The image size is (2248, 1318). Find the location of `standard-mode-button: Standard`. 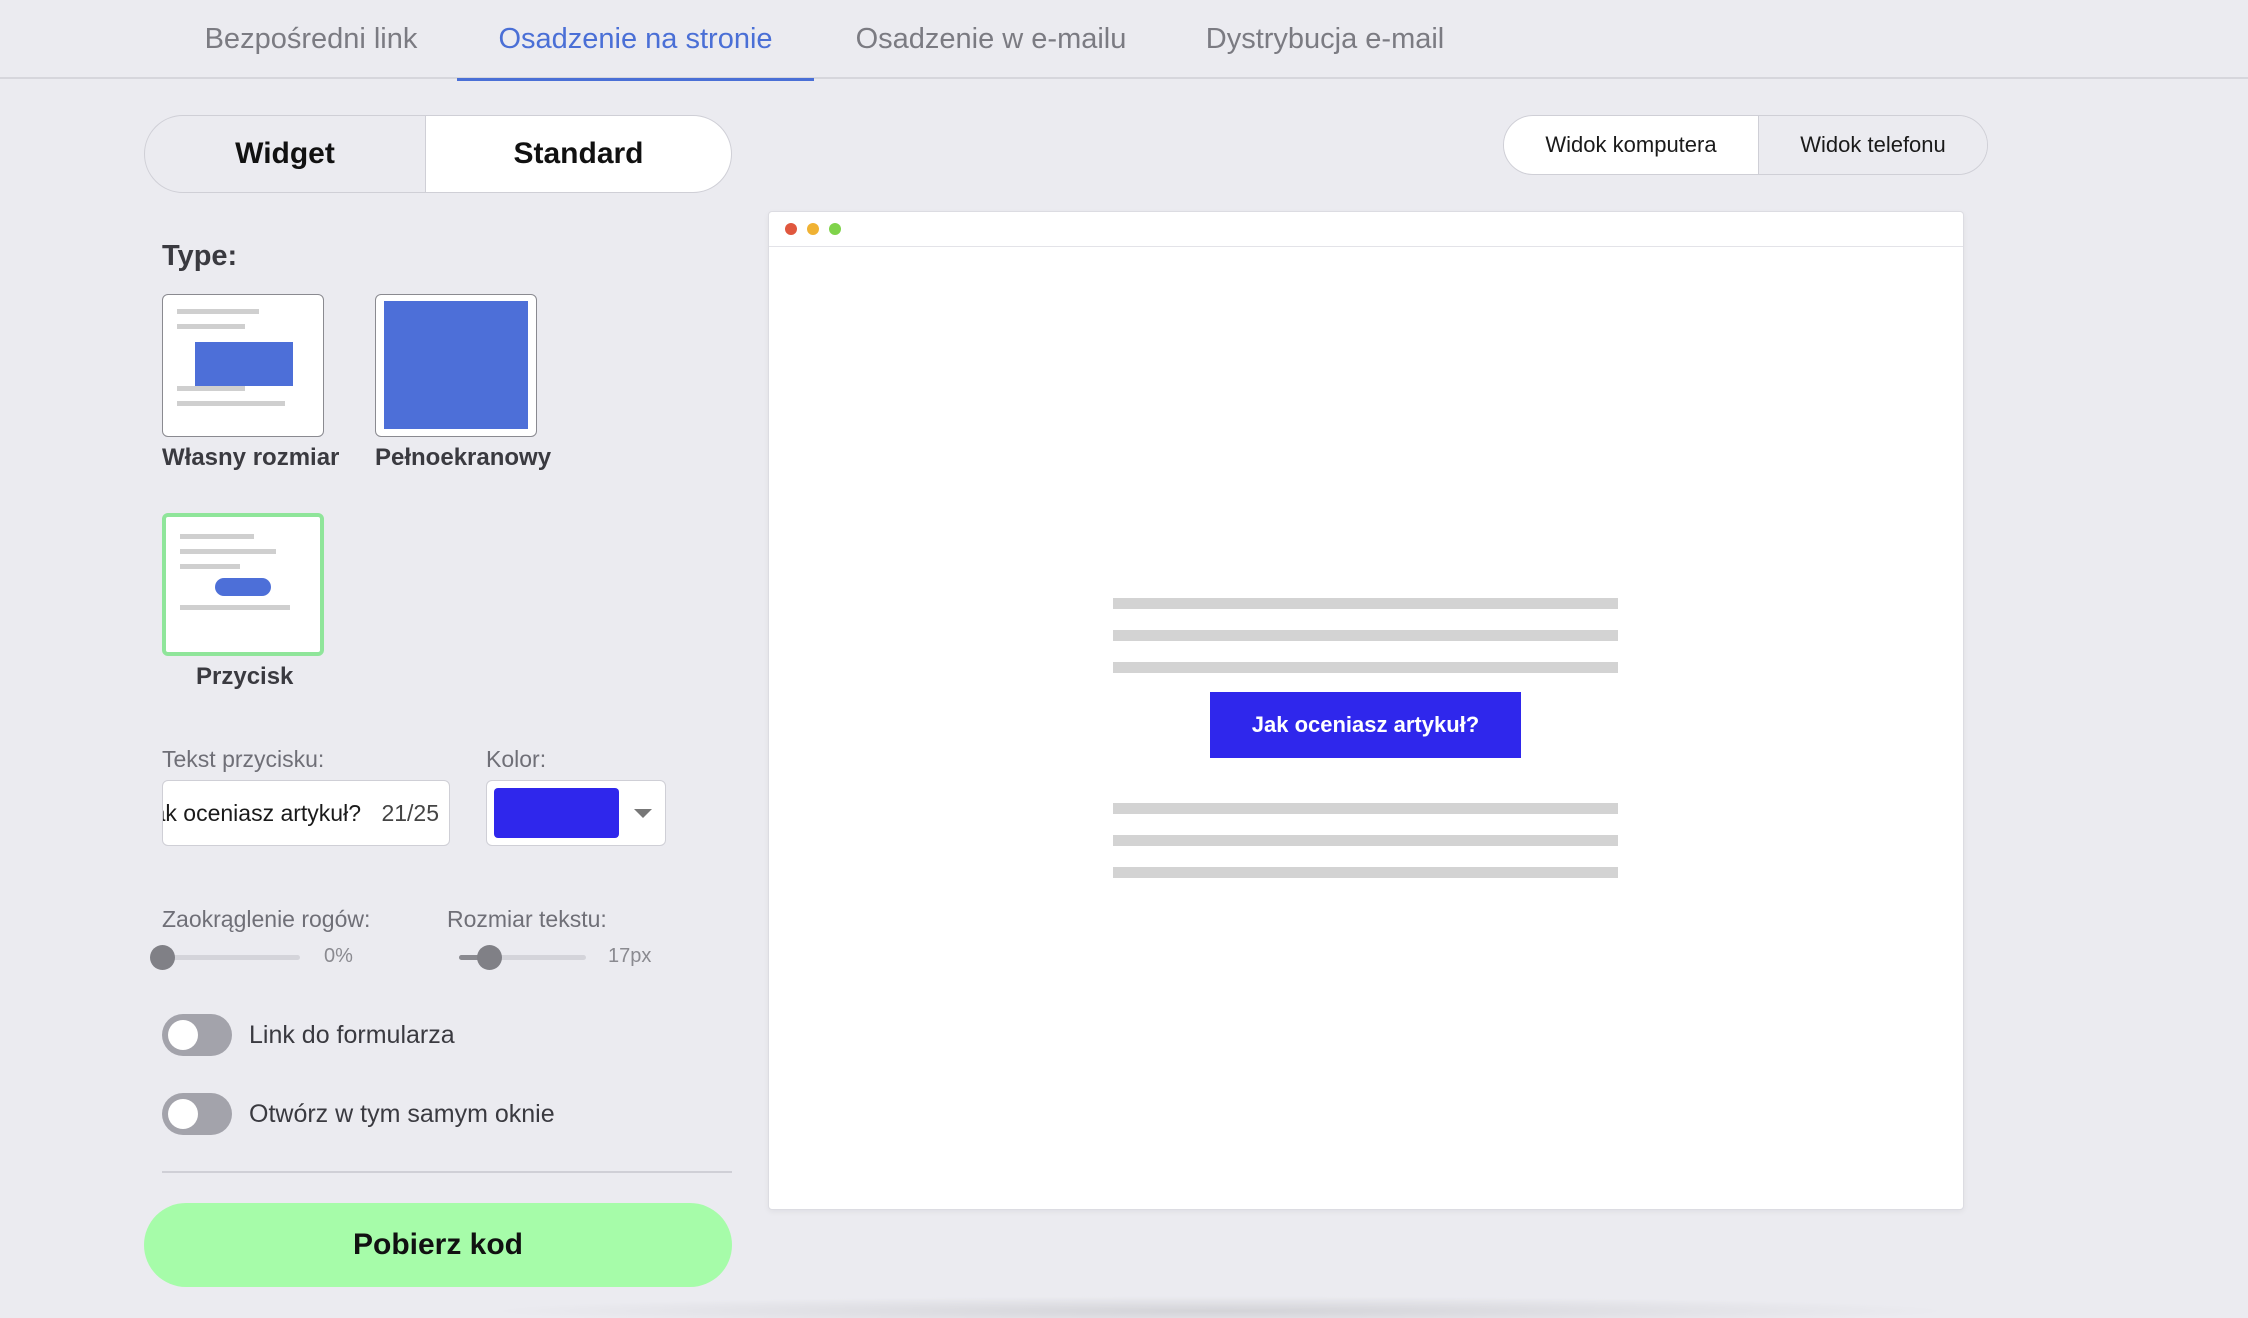

standard-mode-button: Standard is located at coordinates (578, 154).